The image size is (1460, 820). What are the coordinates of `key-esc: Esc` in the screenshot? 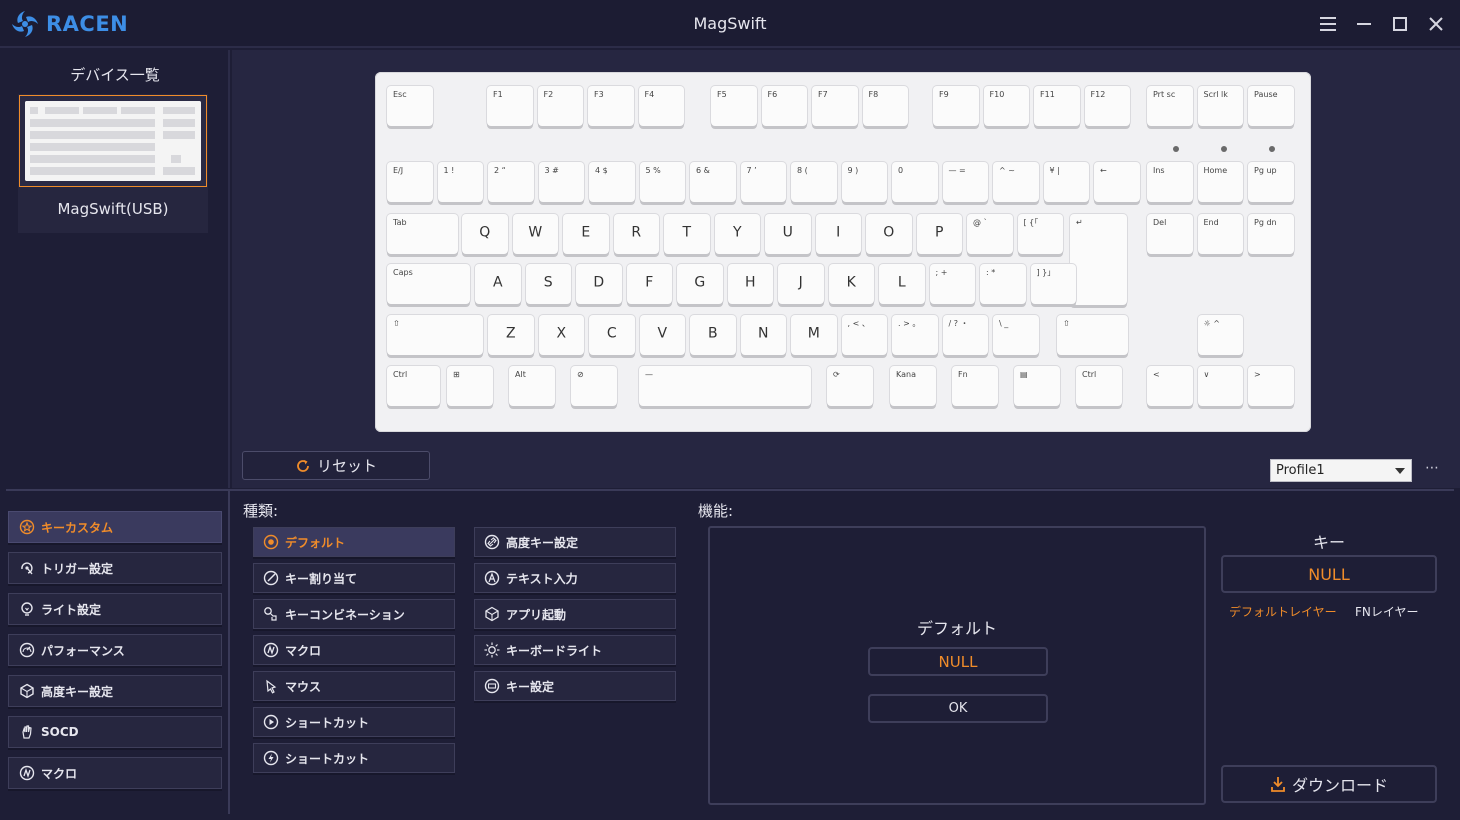 It's located at (410, 106).